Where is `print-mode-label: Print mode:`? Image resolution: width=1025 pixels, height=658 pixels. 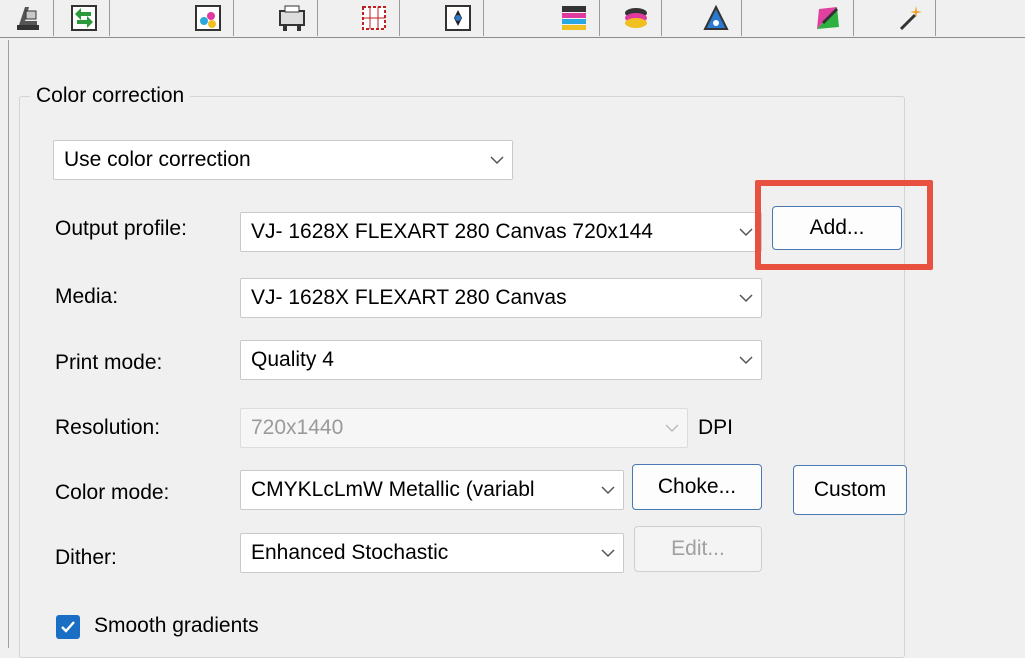 print-mode-label: Print mode: is located at coordinates (109, 362).